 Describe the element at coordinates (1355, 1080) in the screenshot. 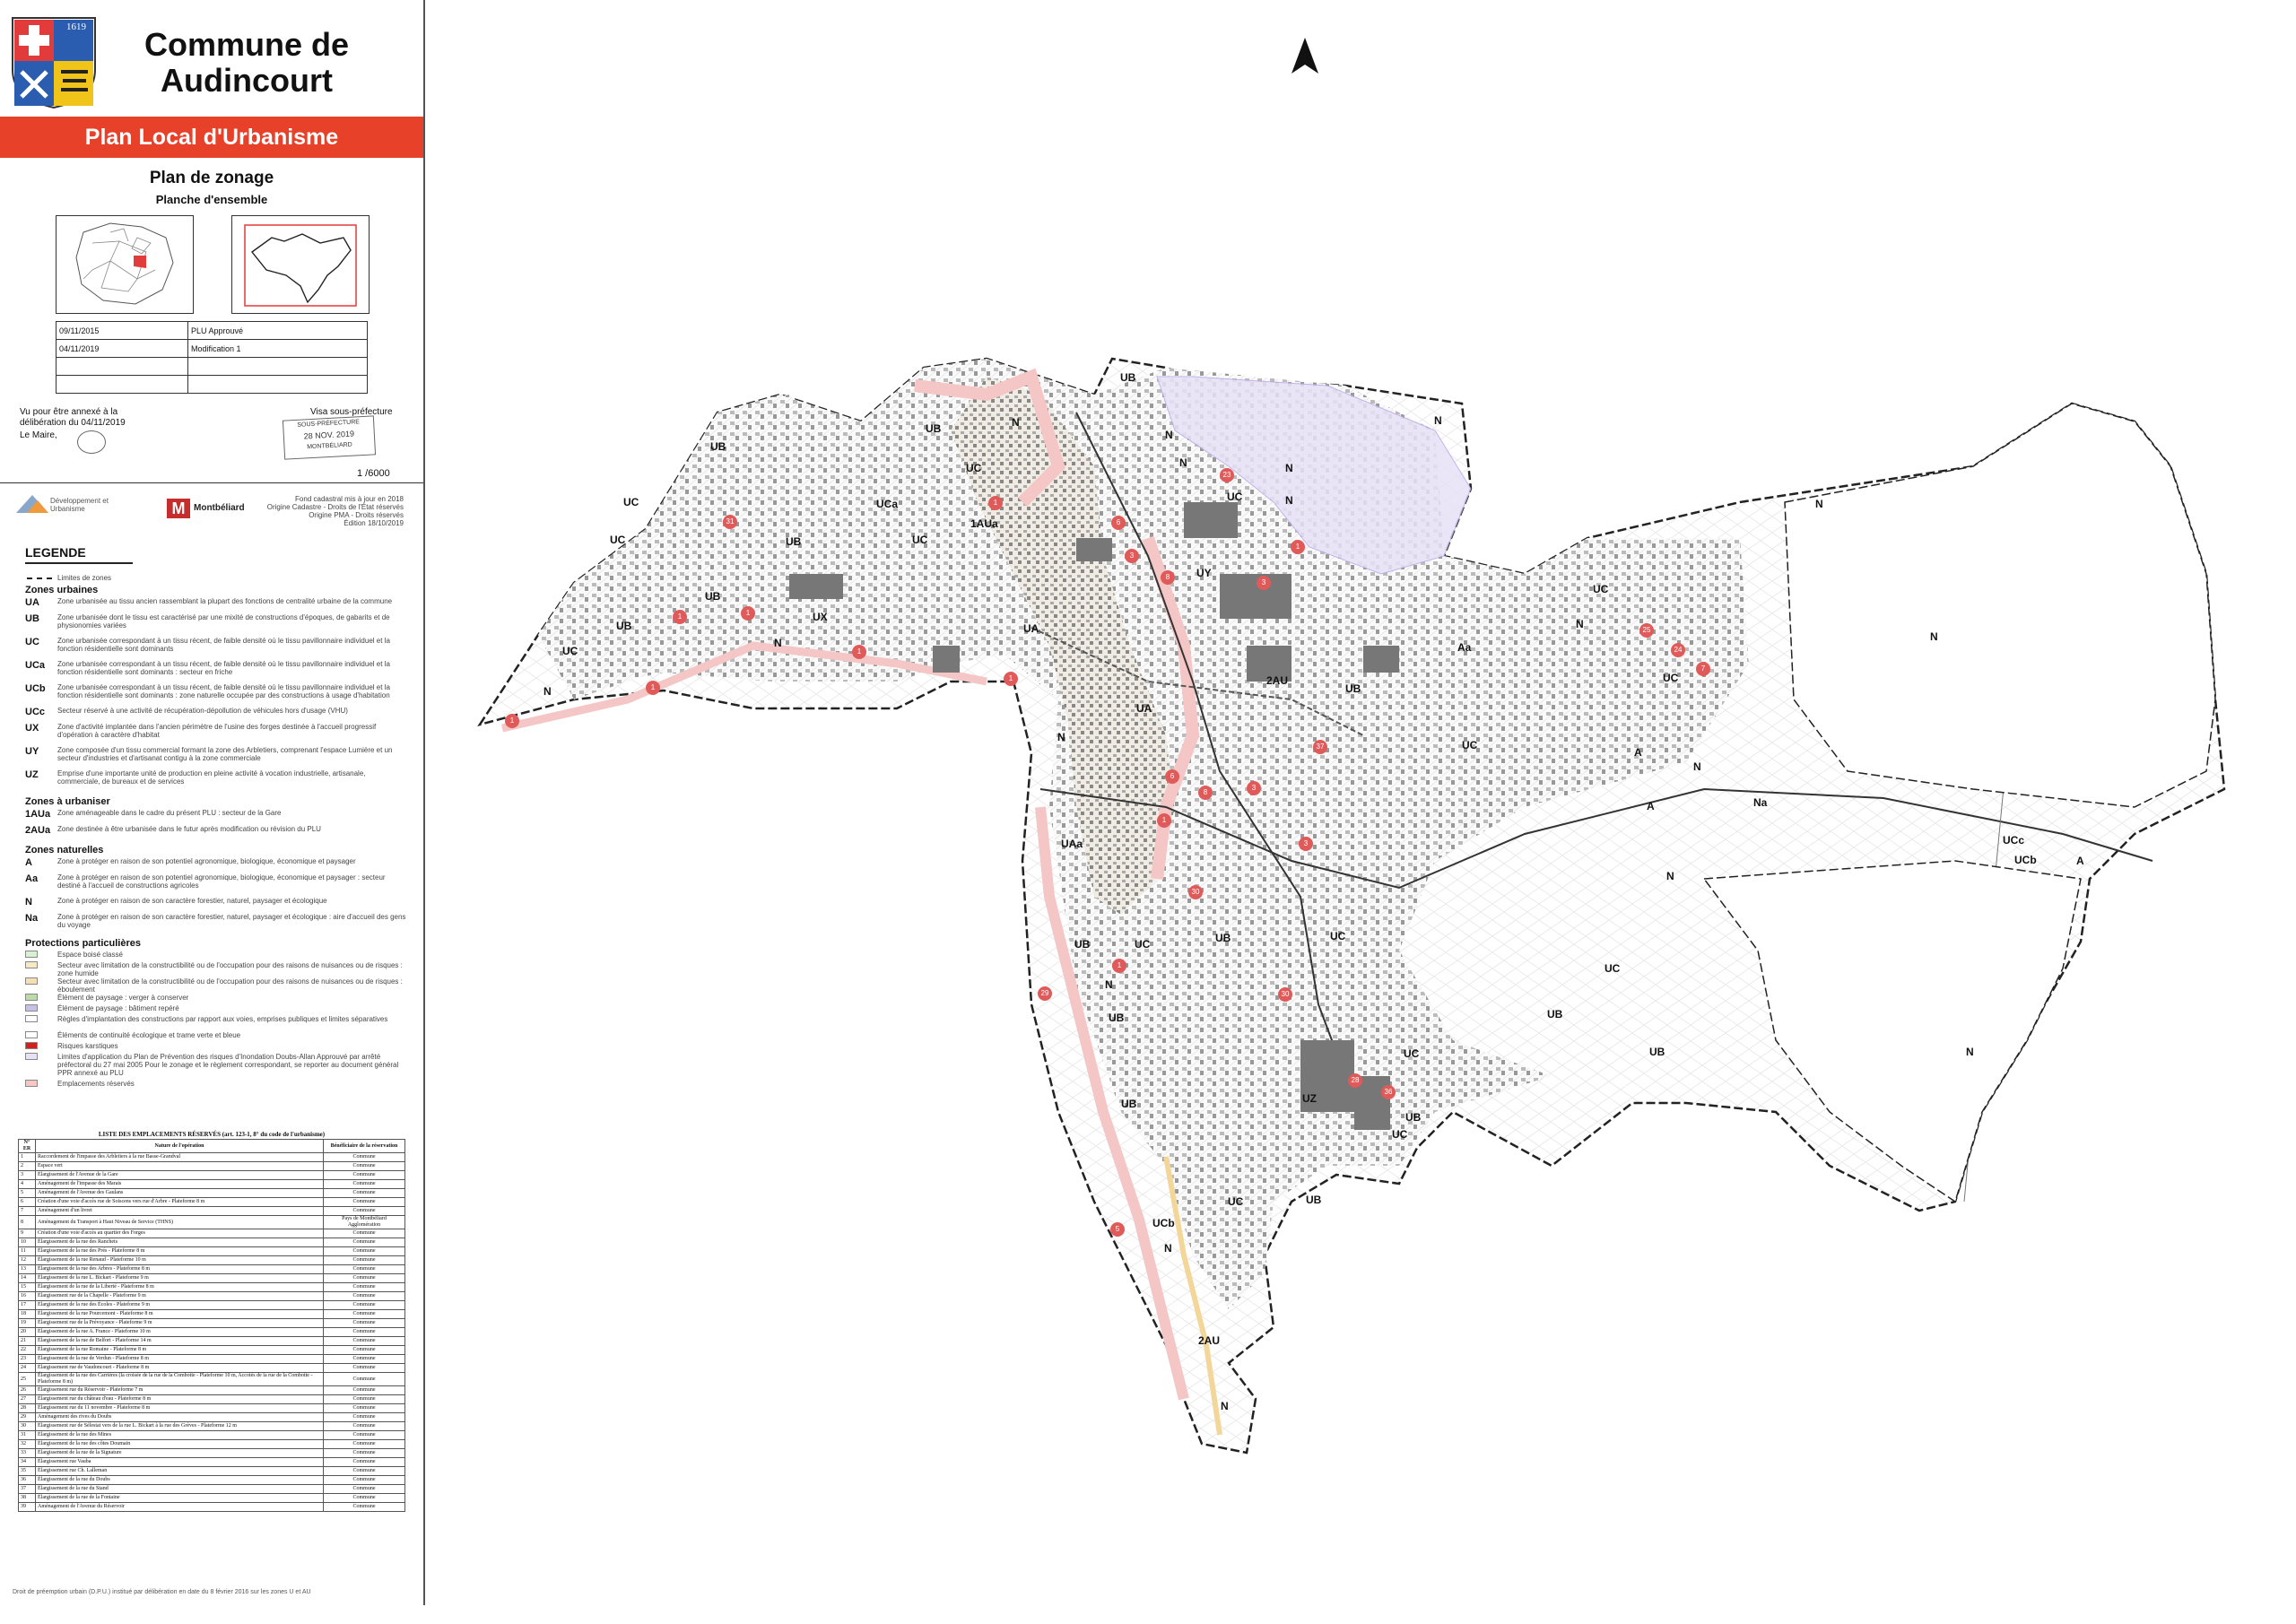

I see `reserved-location-marker: 28` at that location.